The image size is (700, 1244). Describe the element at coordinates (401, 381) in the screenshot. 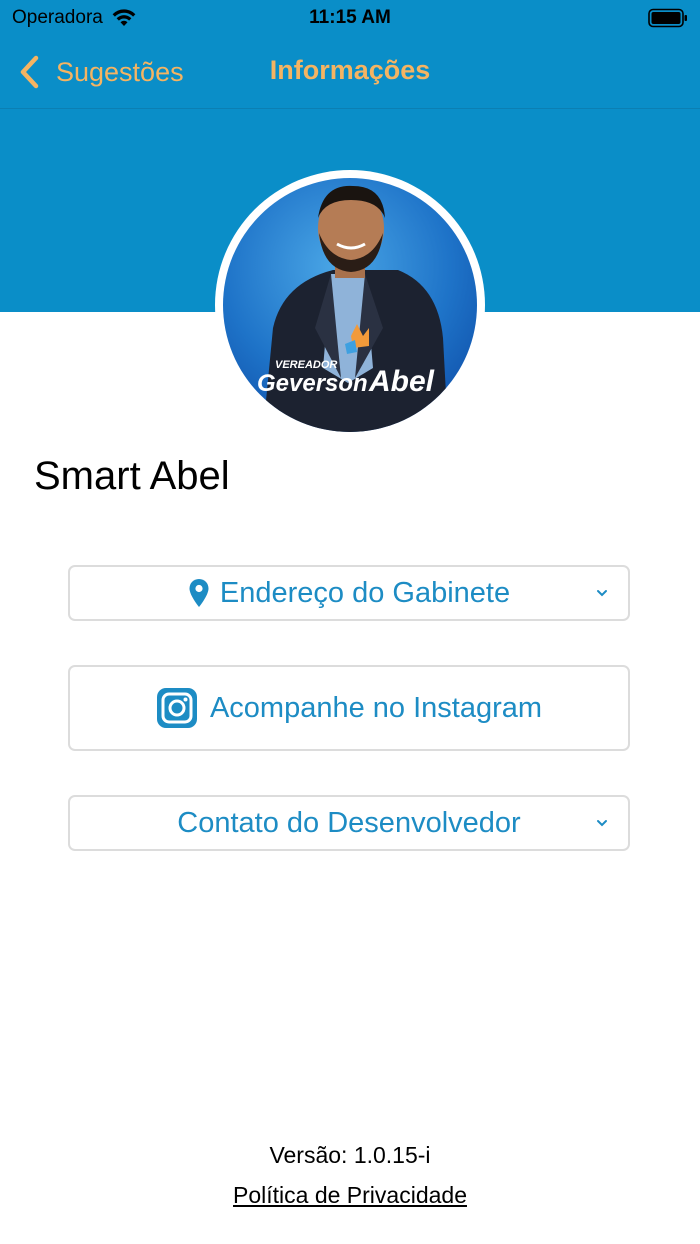

I see `logo-last-name: Abel` at that location.